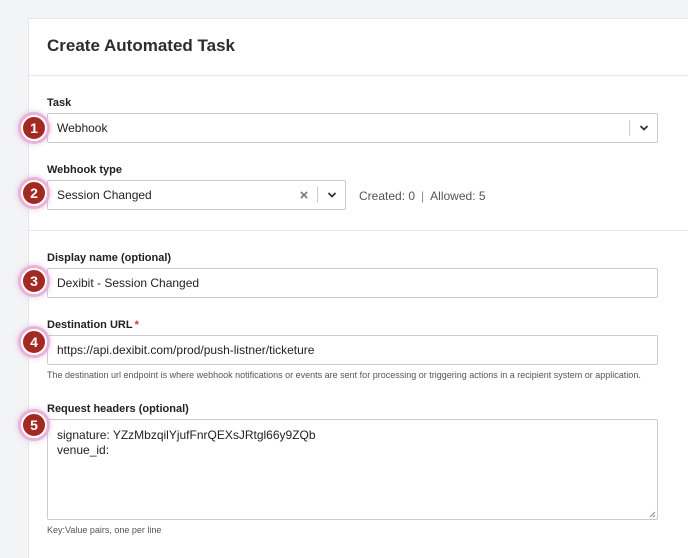 The height and width of the screenshot is (558, 688). I want to click on display-name-value: Dexibit - Session Changed, so click(128, 283).